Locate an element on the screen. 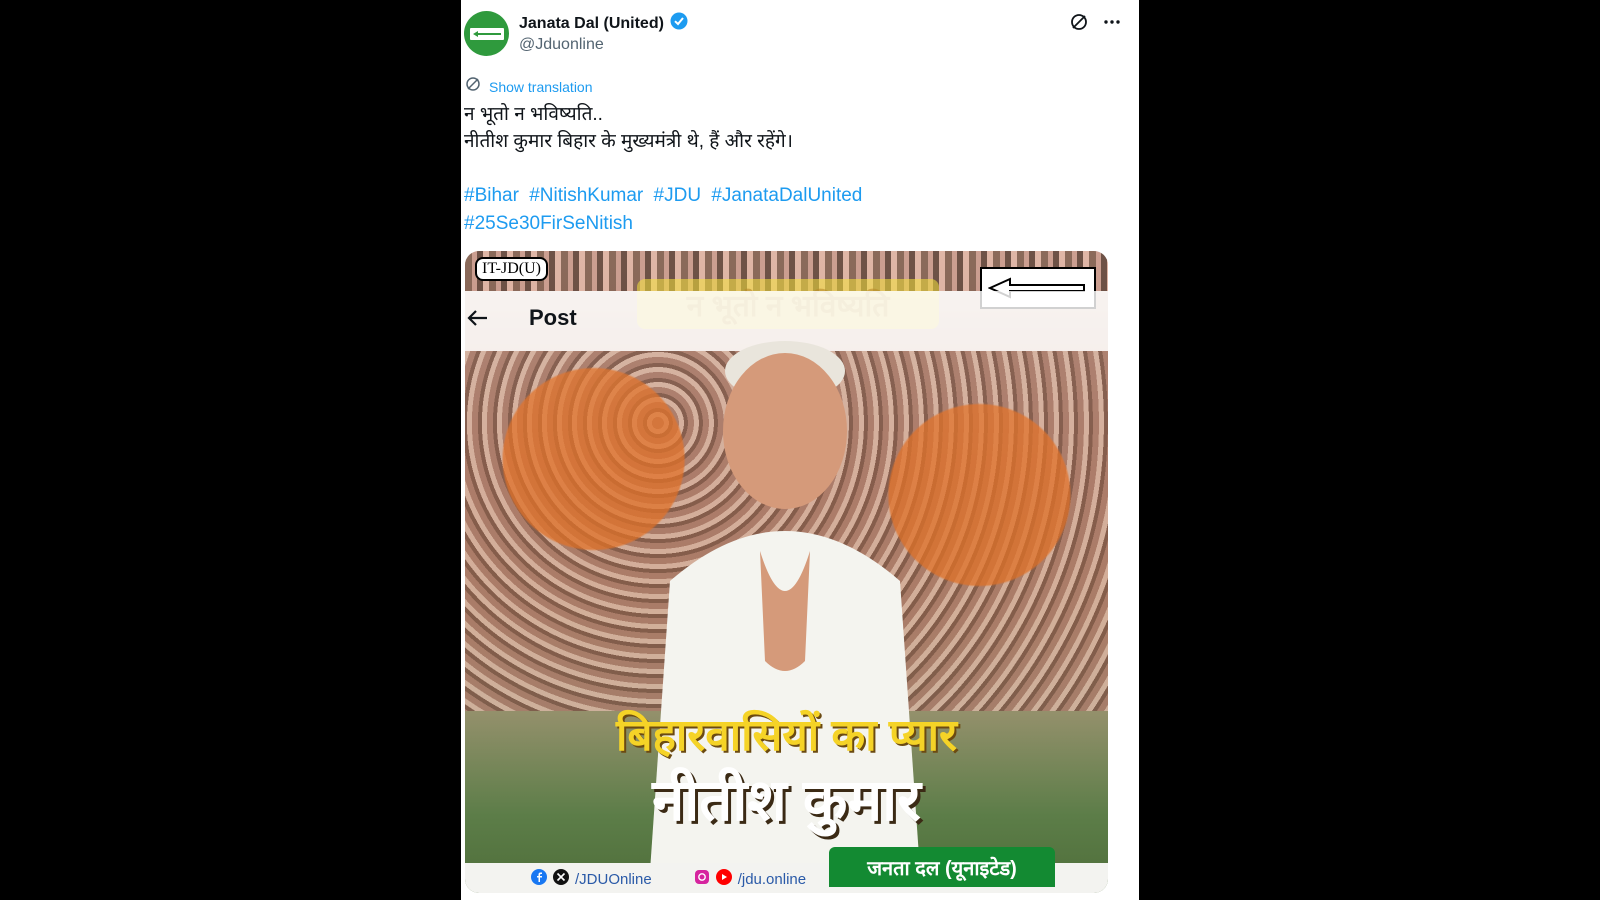 Image resolution: width=1600 pixels, height=900 pixels. hashtag-link: #JanataDalUnited is located at coordinates (786, 195).